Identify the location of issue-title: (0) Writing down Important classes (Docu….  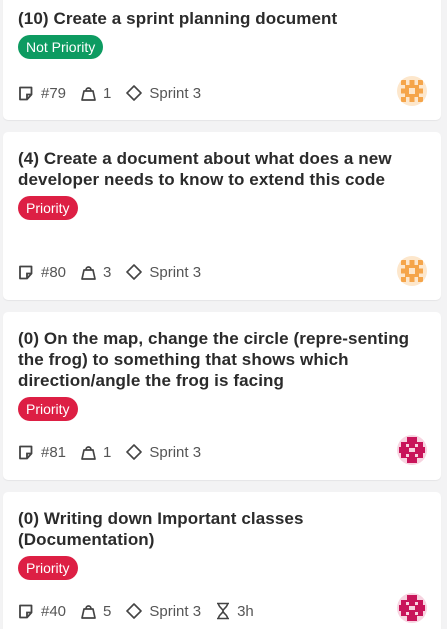
(222, 529).